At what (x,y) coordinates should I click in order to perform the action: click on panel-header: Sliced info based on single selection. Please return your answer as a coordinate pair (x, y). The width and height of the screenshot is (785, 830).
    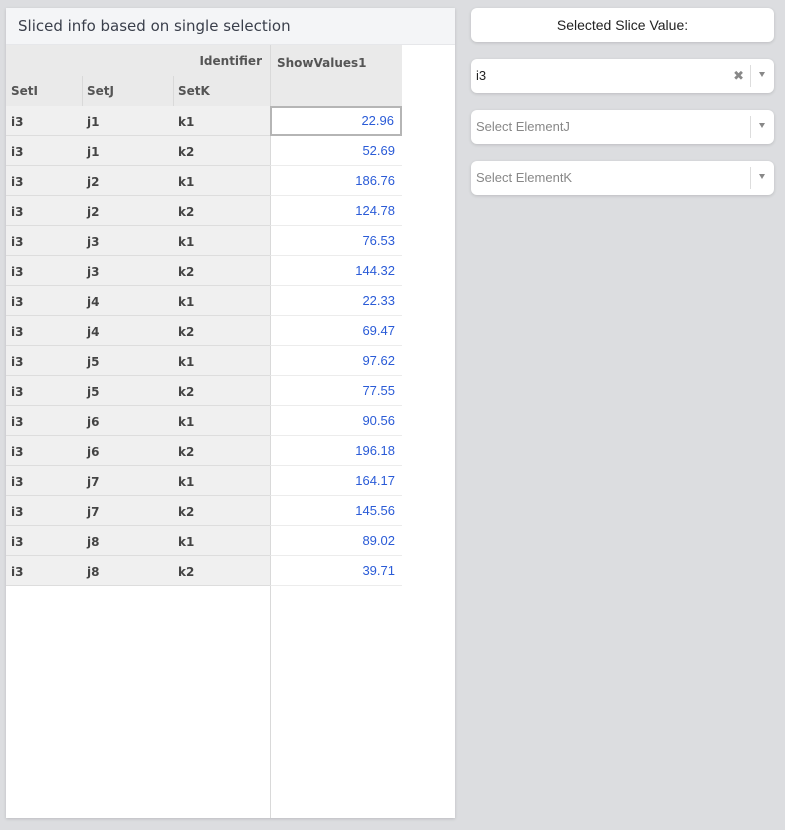
    Looking at the image, I should click on (230, 26).